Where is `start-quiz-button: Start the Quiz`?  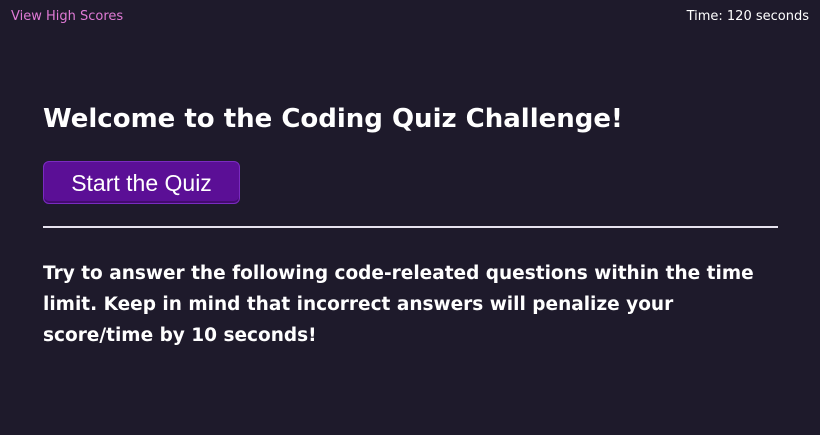
start-quiz-button: Start the Quiz is located at coordinates (141, 182).